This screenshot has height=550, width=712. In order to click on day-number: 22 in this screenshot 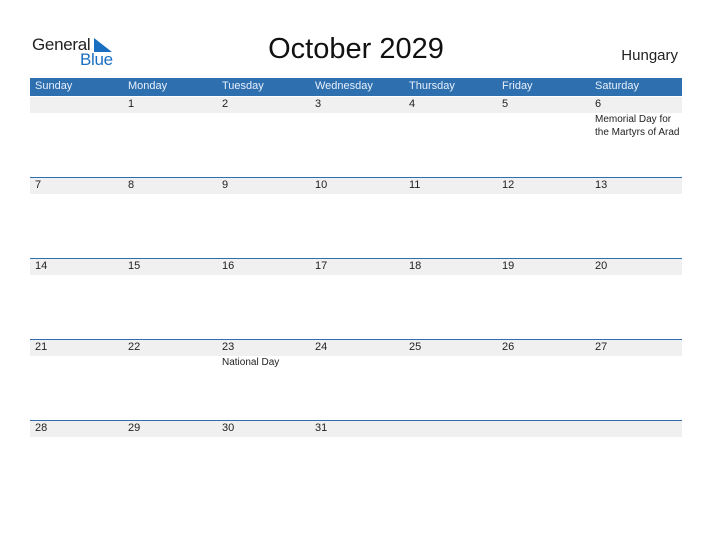, I will do `click(134, 347)`.